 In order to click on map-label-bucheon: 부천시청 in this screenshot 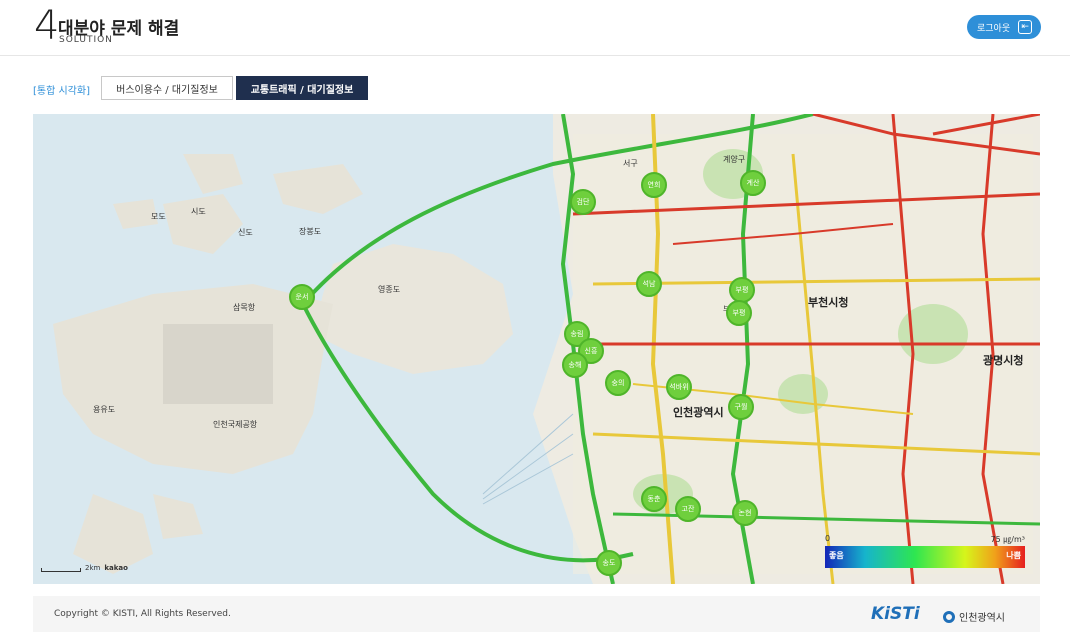, I will do `click(828, 302)`.